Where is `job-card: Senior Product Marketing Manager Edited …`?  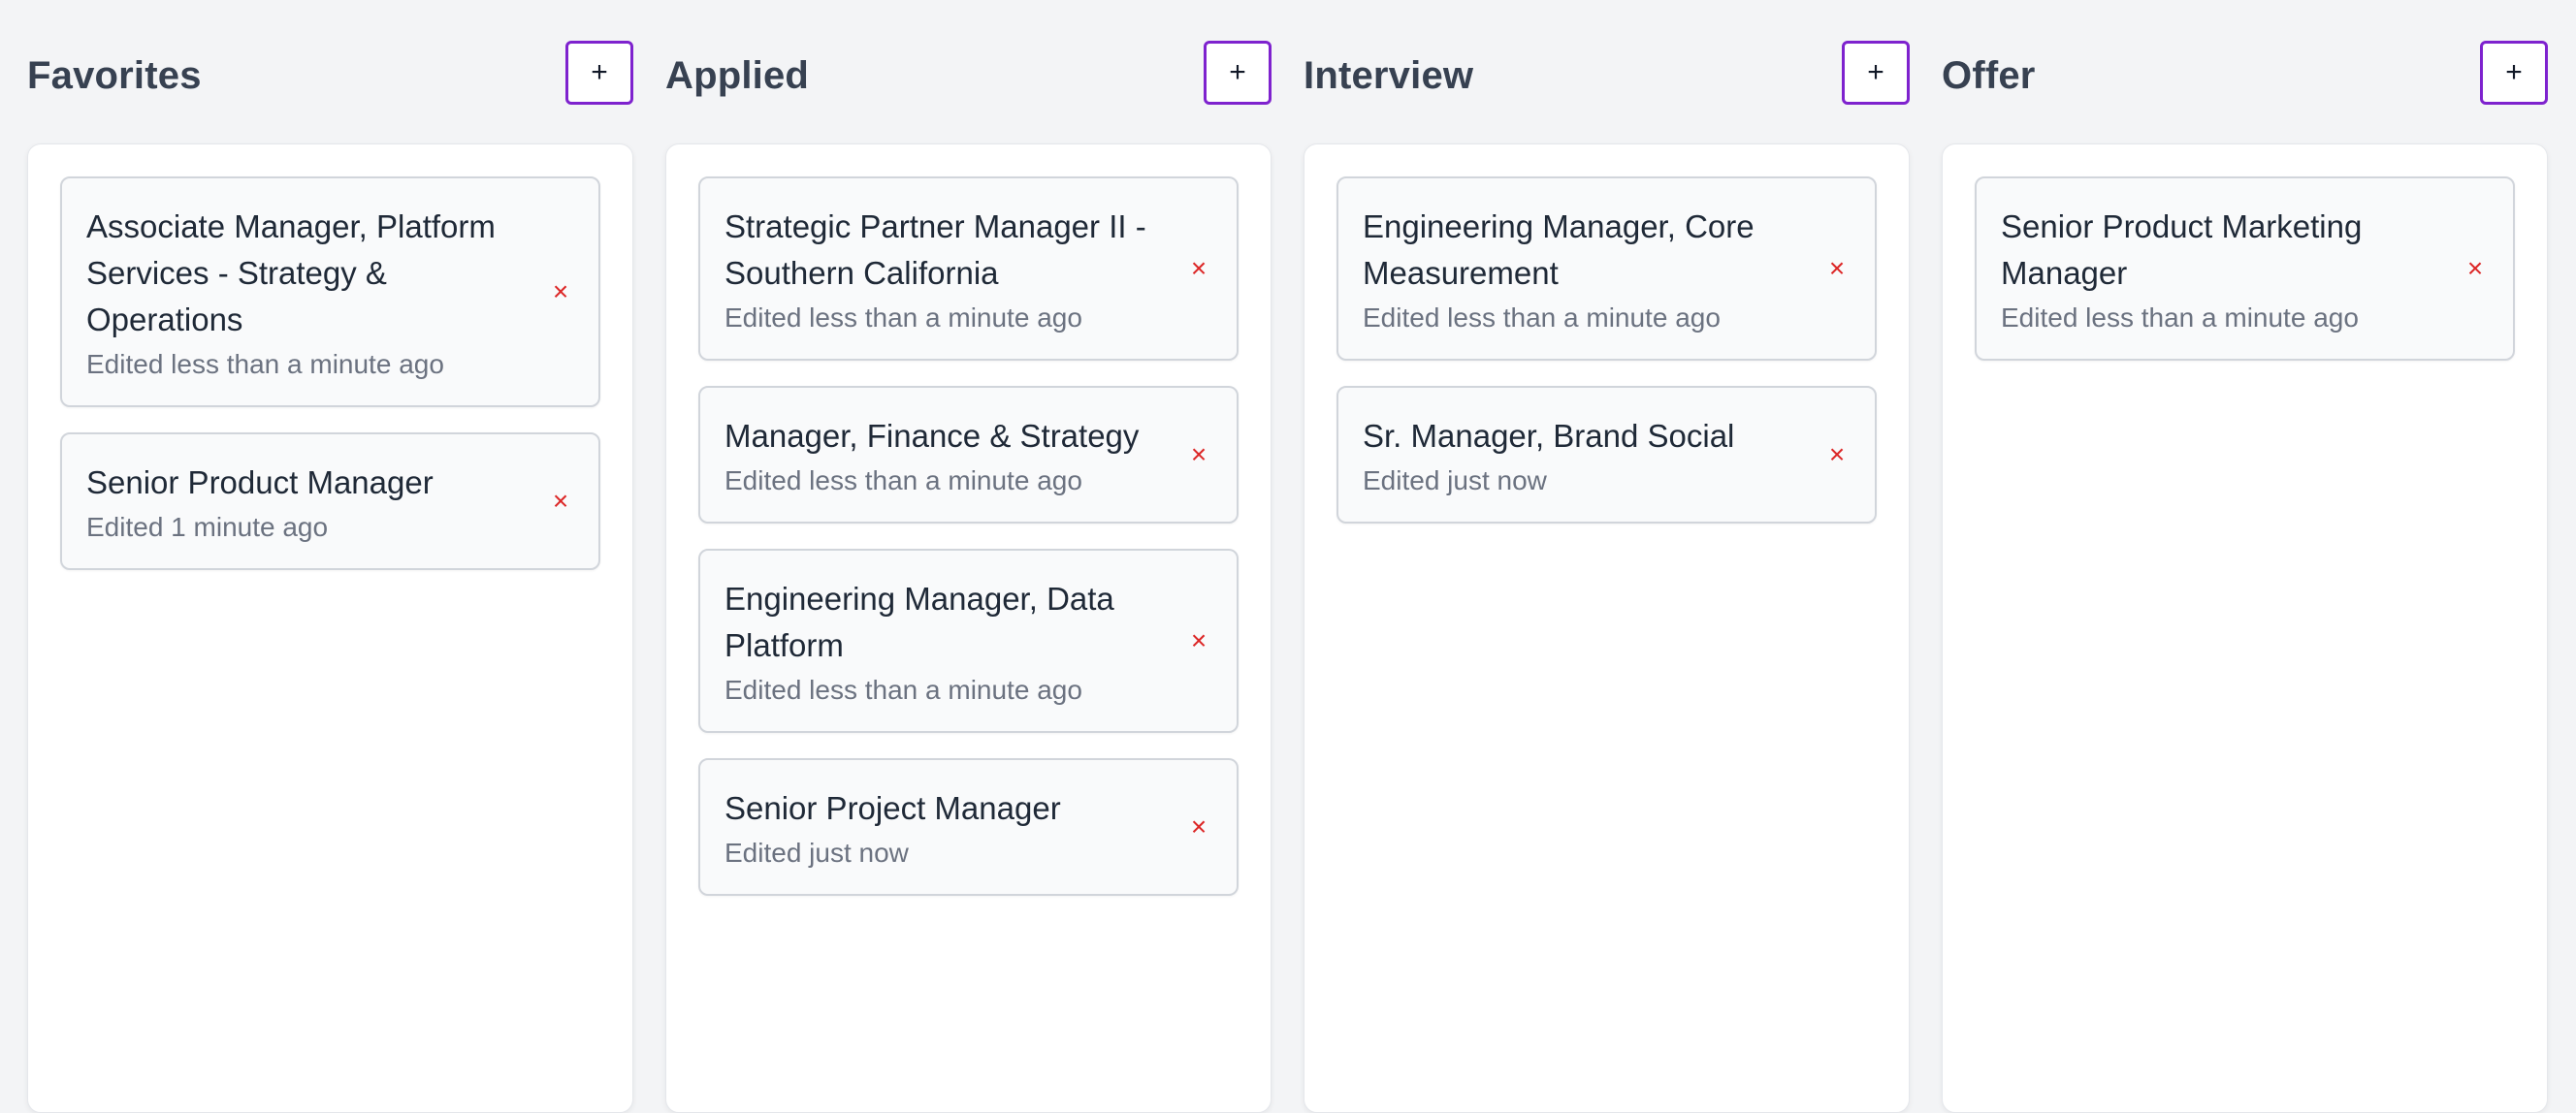
job-card: Senior Product Marketing Manager Edited … is located at coordinates (2245, 268).